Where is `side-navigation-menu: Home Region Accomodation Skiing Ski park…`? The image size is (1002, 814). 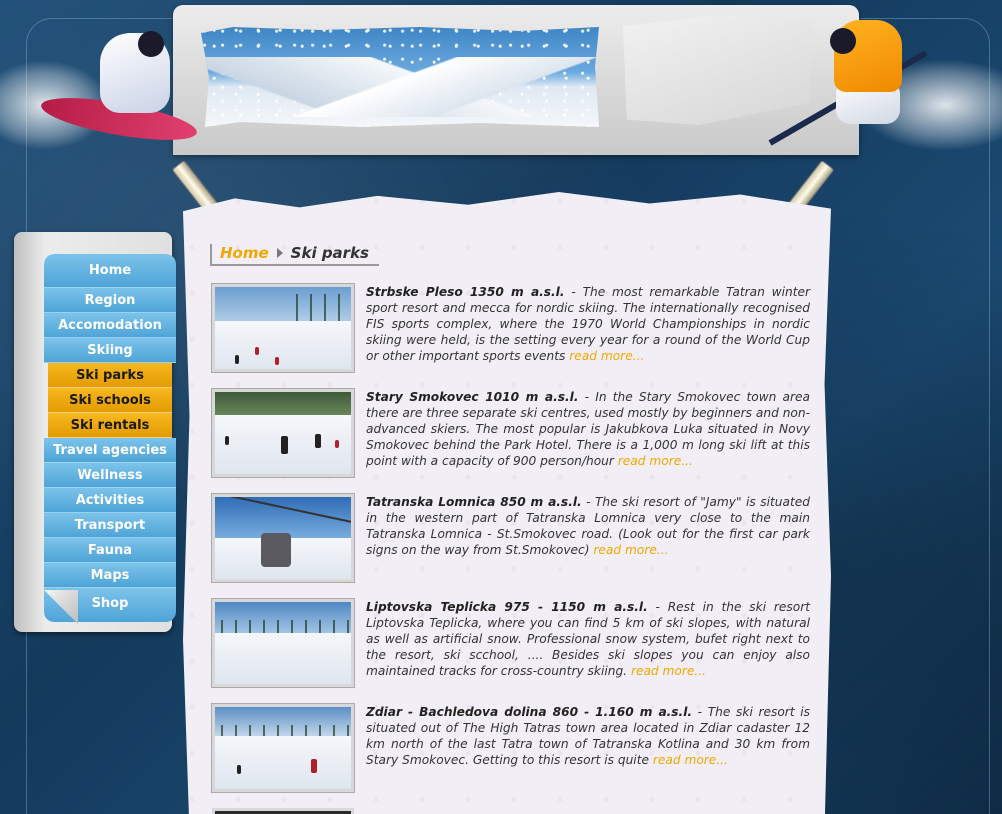
side-navigation-menu: Home Region Accomodation Skiing Ski park… is located at coordinates (110, 438).